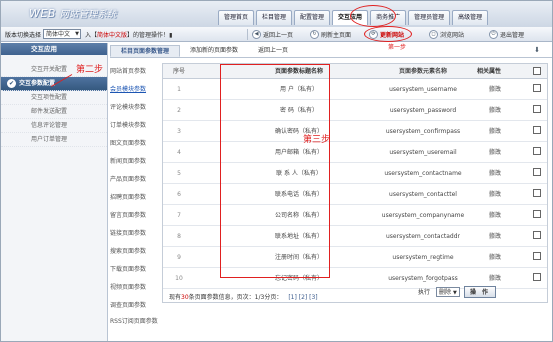 The height and width of the screenshot is (342, 553). Describe the element at coordinates (480, 292) in the screenshot. I see `action-button: 操 作` at that location.